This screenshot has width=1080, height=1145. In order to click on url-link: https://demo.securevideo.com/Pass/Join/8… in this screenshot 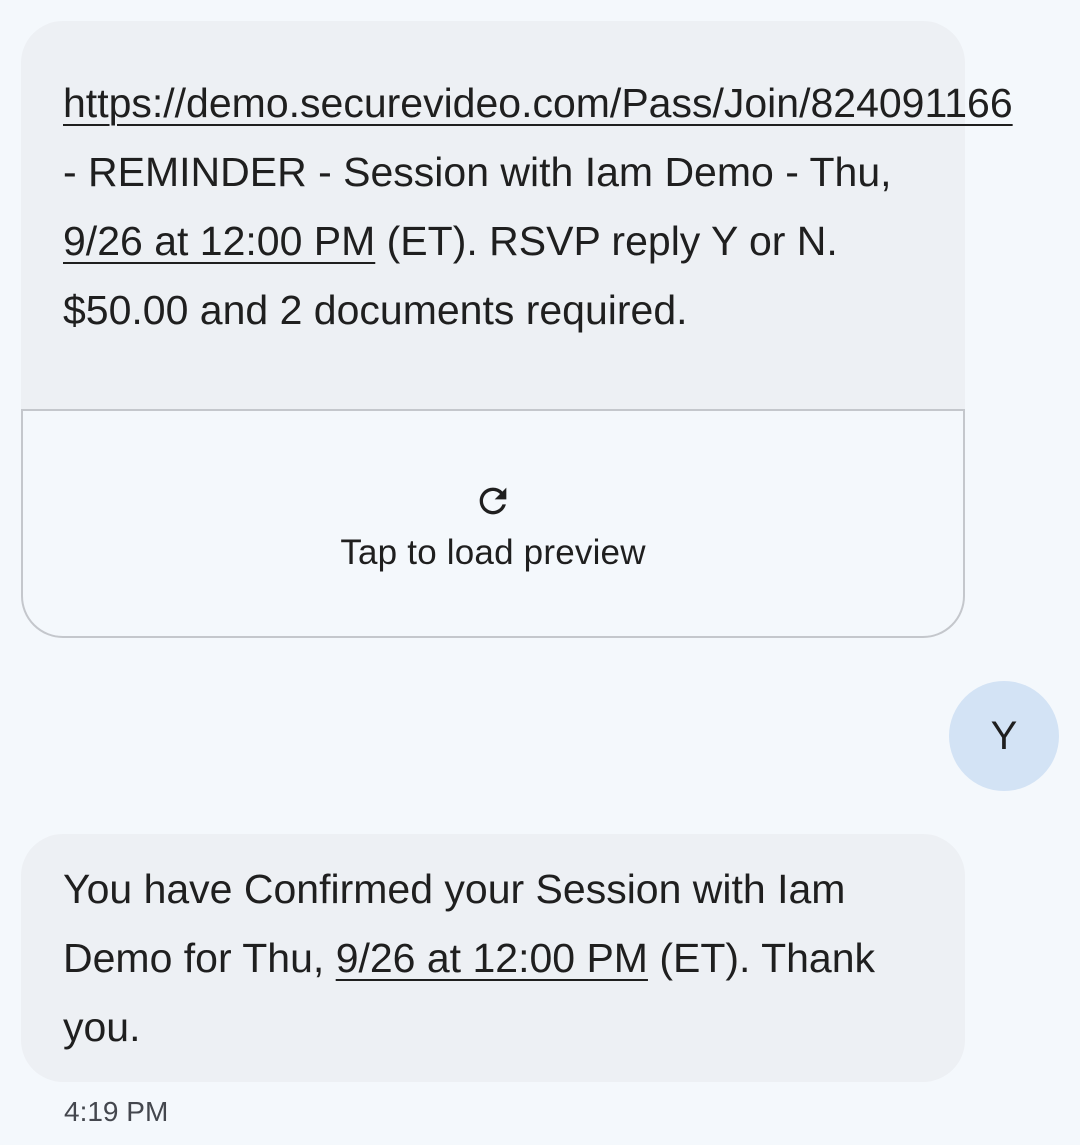, I will do `click(538, 103)`.